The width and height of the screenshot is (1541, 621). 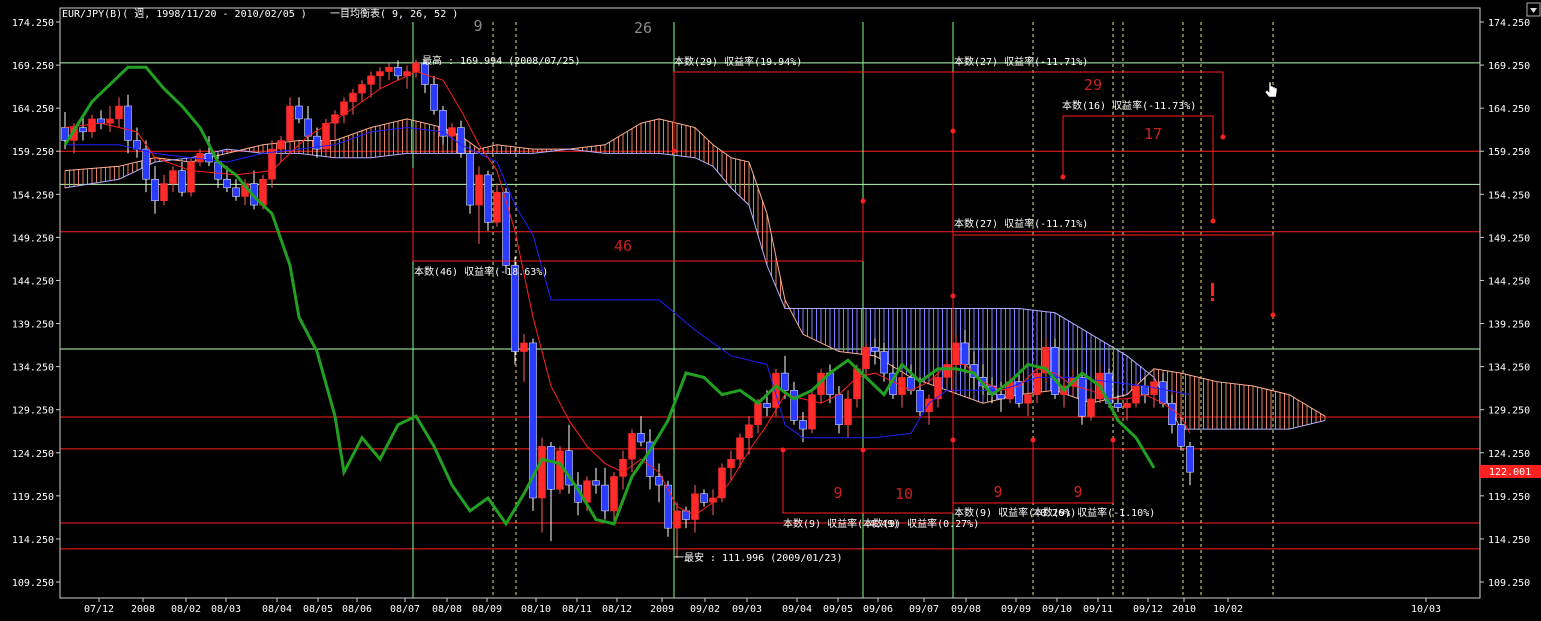 What do you see at coordinates (738, 61) in the screenshot?
I see `span-29-return-label: 本数(29) 収益率(19.94%)` at bounding box center [738, 61].